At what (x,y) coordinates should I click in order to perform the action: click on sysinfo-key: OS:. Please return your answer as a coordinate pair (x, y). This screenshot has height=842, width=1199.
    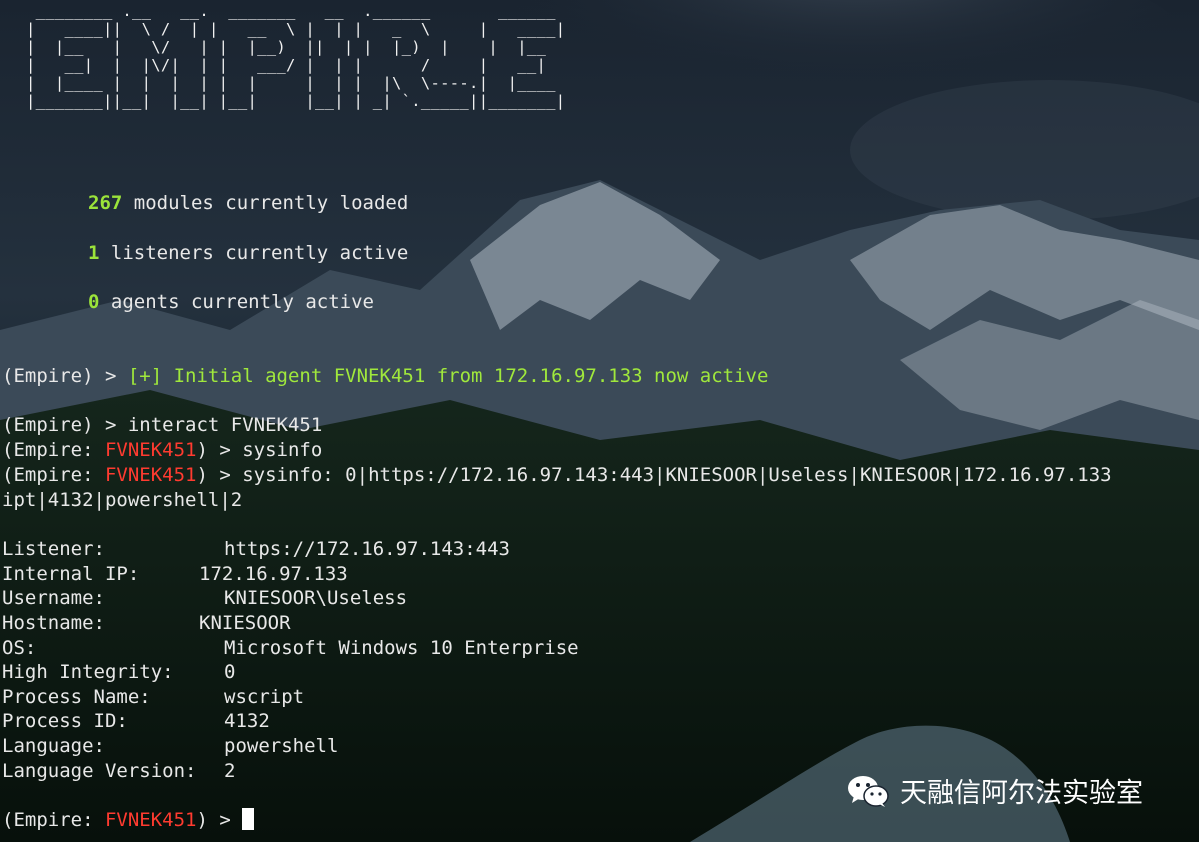
    Looking at the image, I should click on (19, 648).